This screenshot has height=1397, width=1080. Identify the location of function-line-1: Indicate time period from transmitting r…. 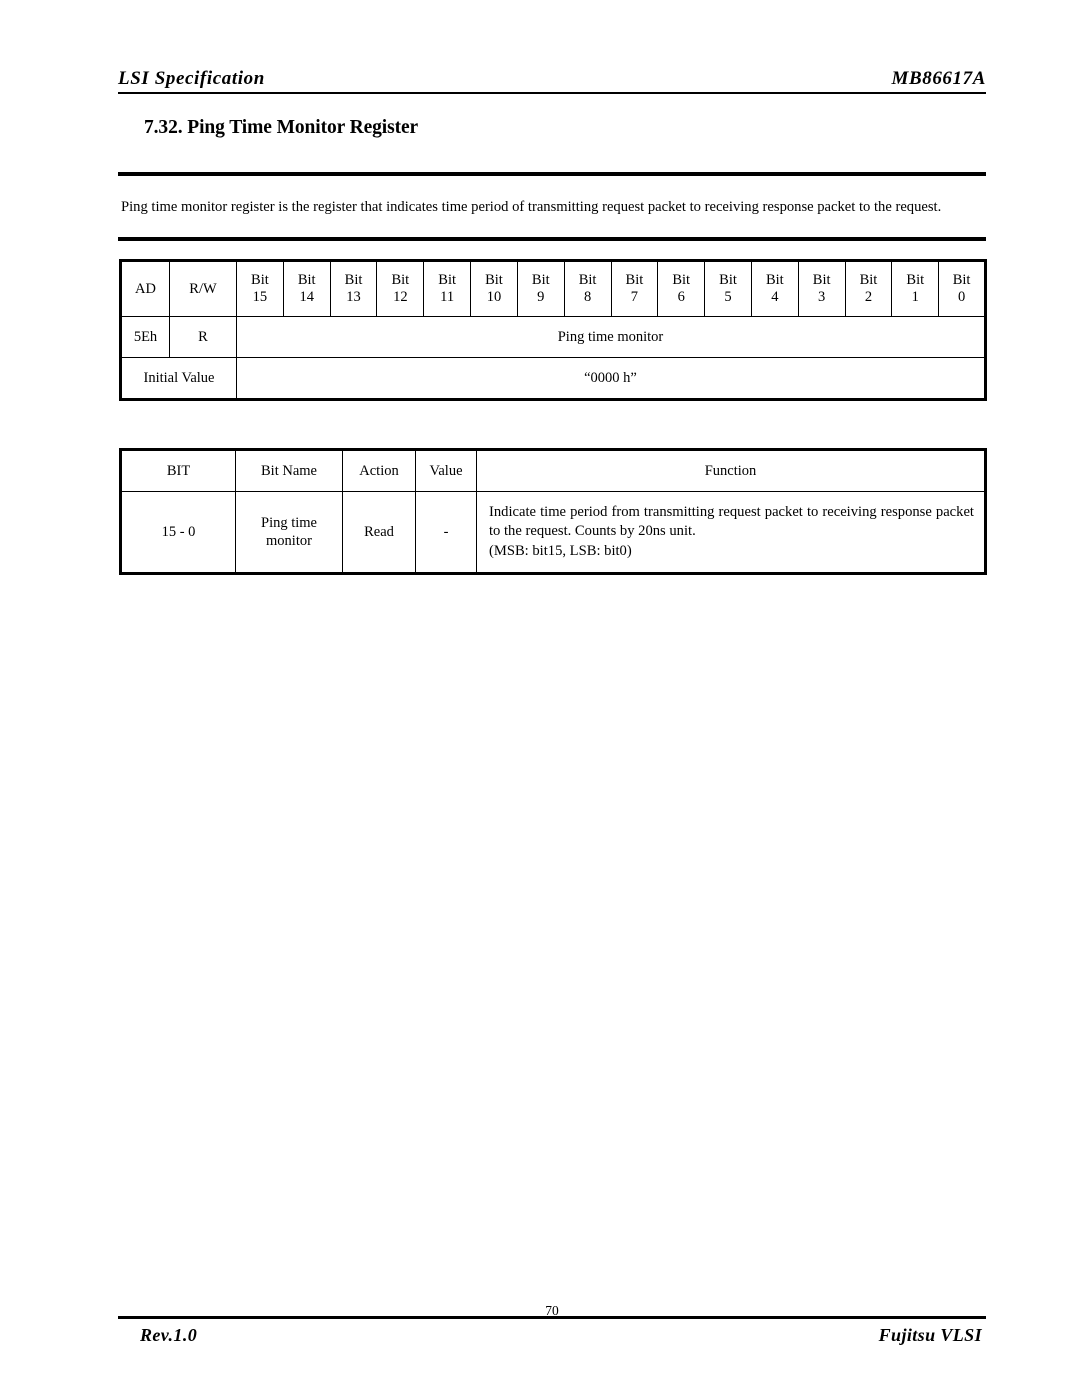
(731, 511).